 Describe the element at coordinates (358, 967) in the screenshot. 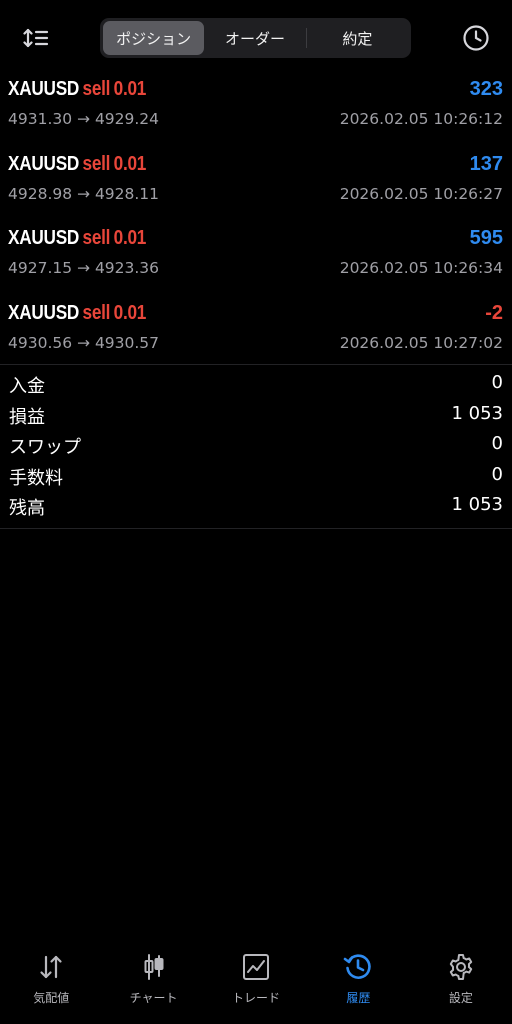

I see `history-icon` at that location.